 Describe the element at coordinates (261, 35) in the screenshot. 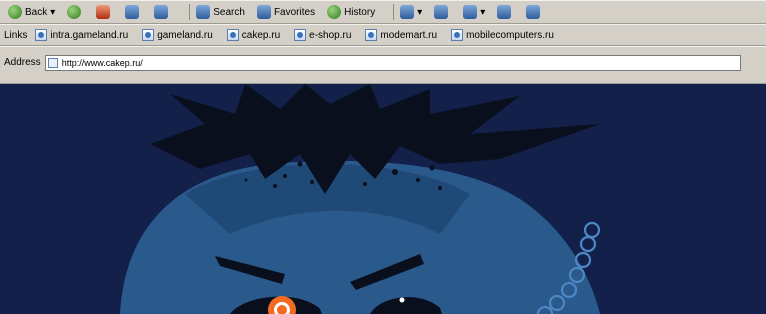

I see `link-label: cakep.ru` at that location.